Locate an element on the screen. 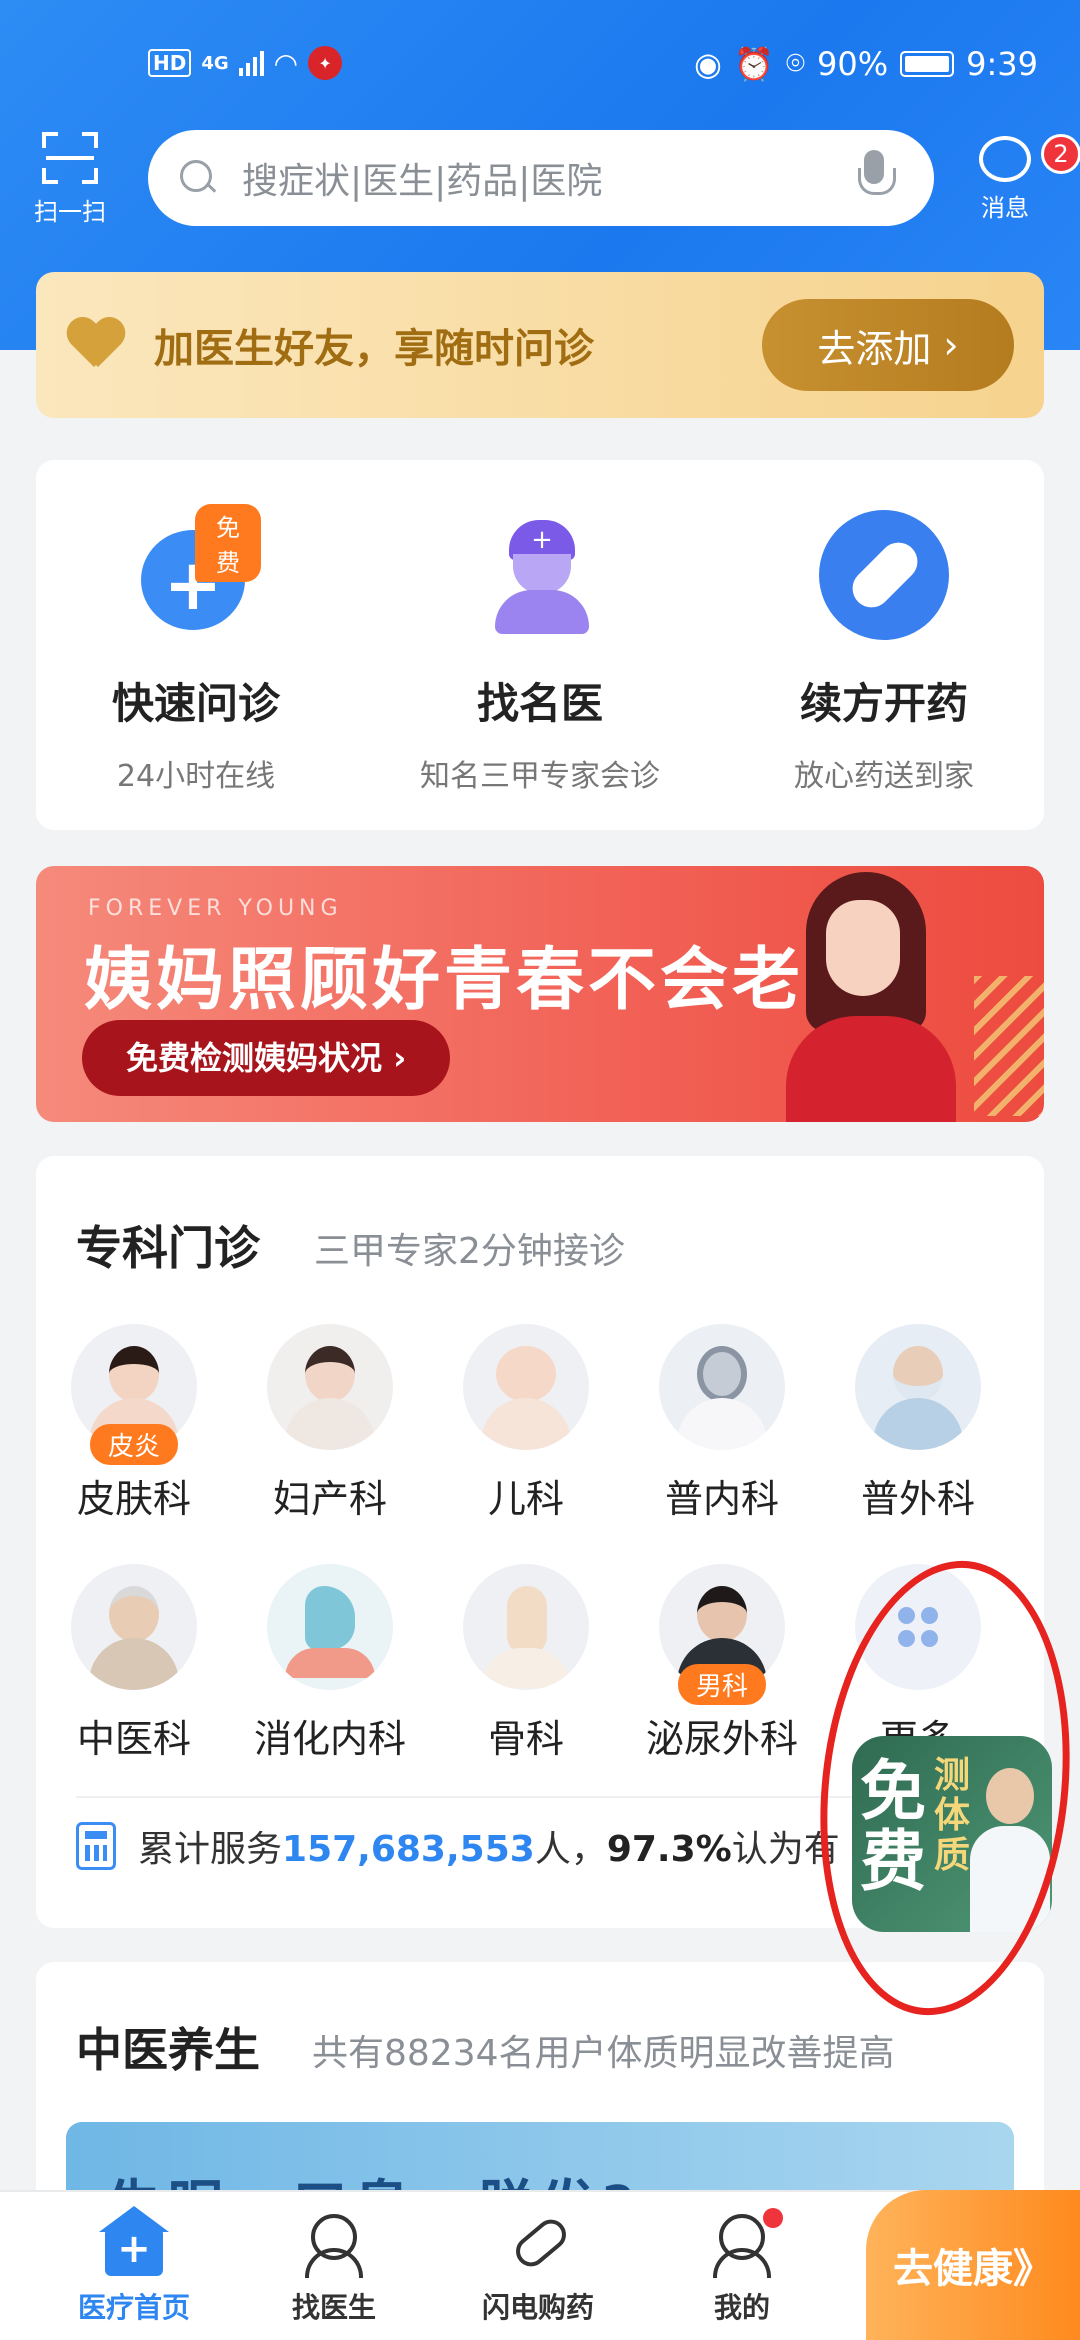 Image resolution: width=1080 pixels, height=2340 pixels. location-icon: ⌾ is located at coordinates (795, 63).